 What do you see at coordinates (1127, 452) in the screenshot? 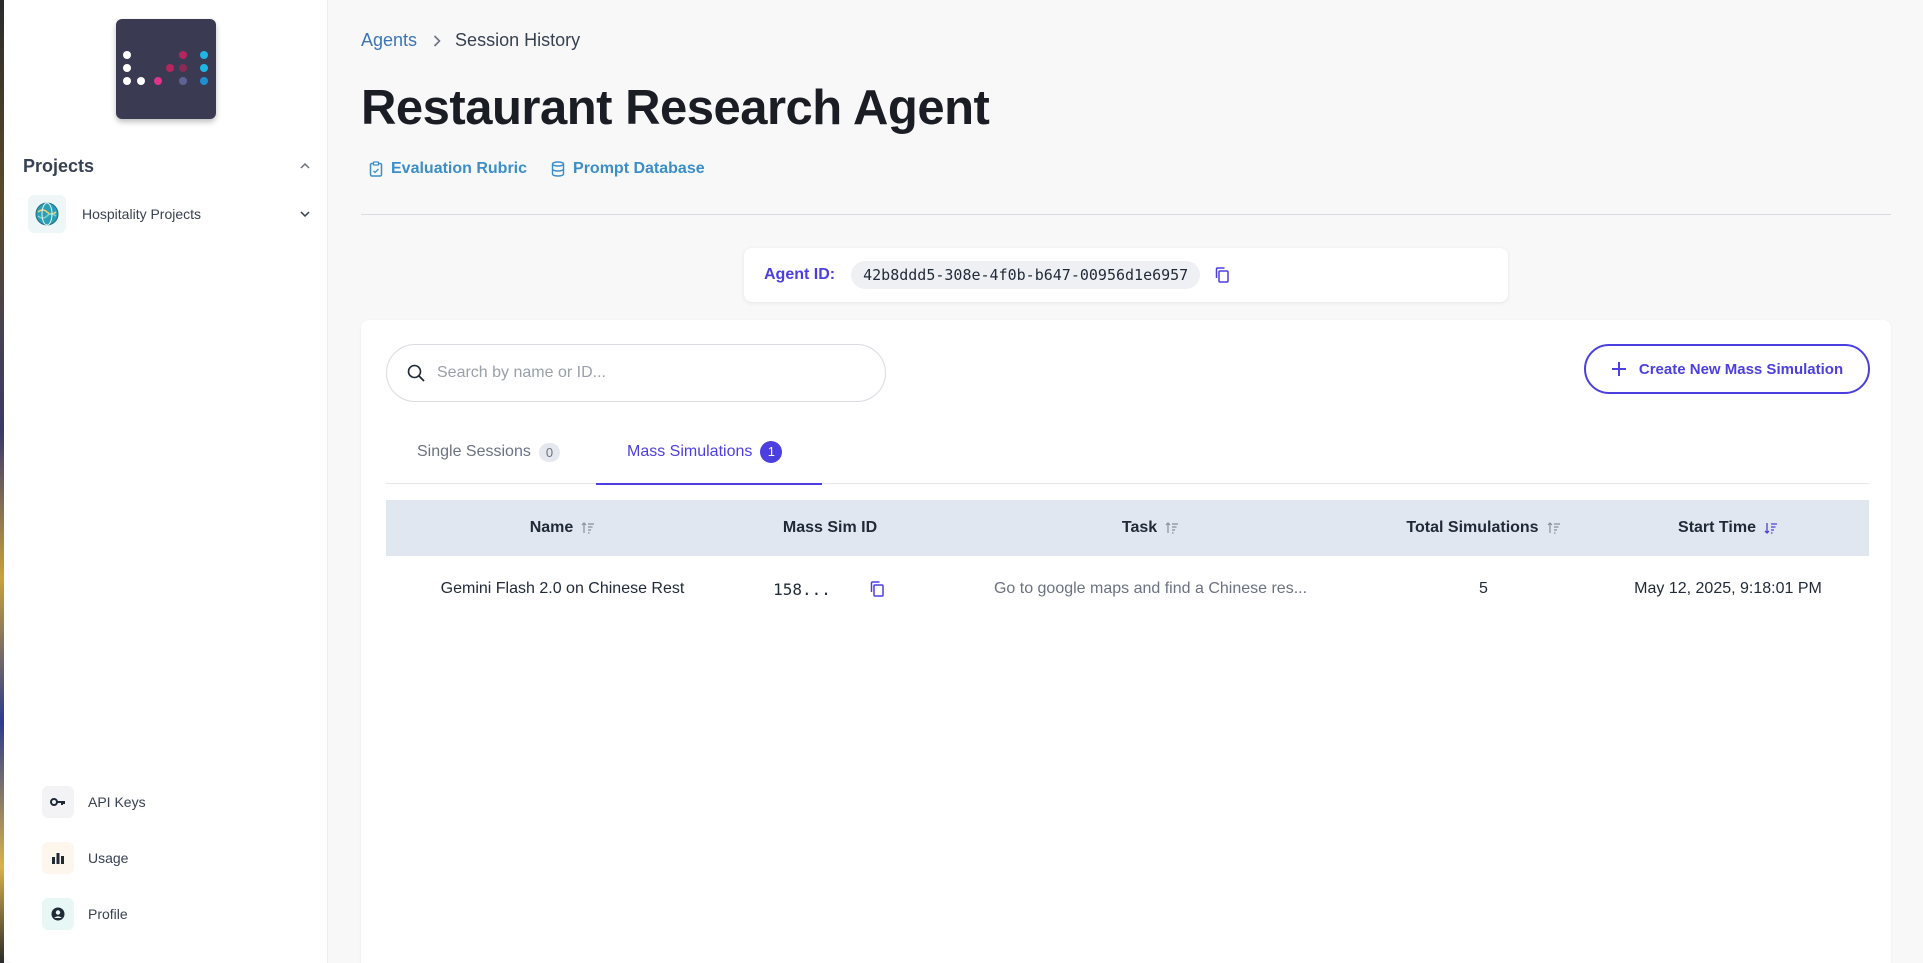
I see `session-tabs: Single Sessions 0 Mass Simulations 1` at bounding box center [1127, 452].